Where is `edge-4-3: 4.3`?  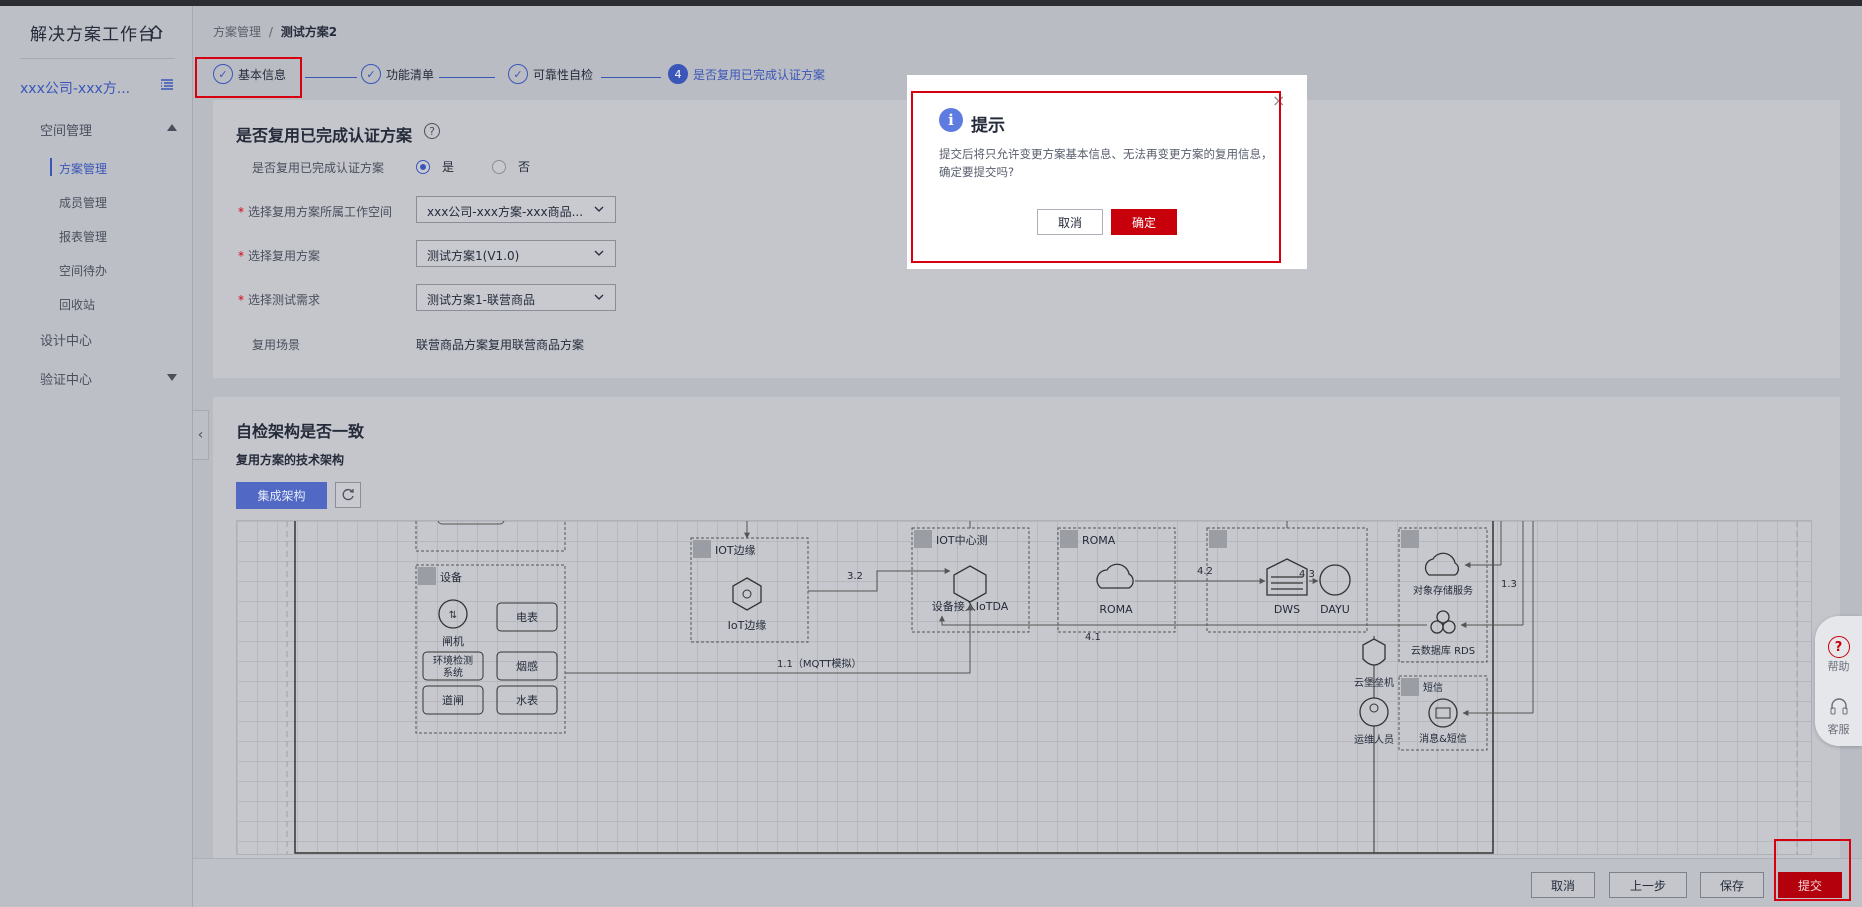 edge-4-3: 4.3 is located at coordinates (1307, 574).